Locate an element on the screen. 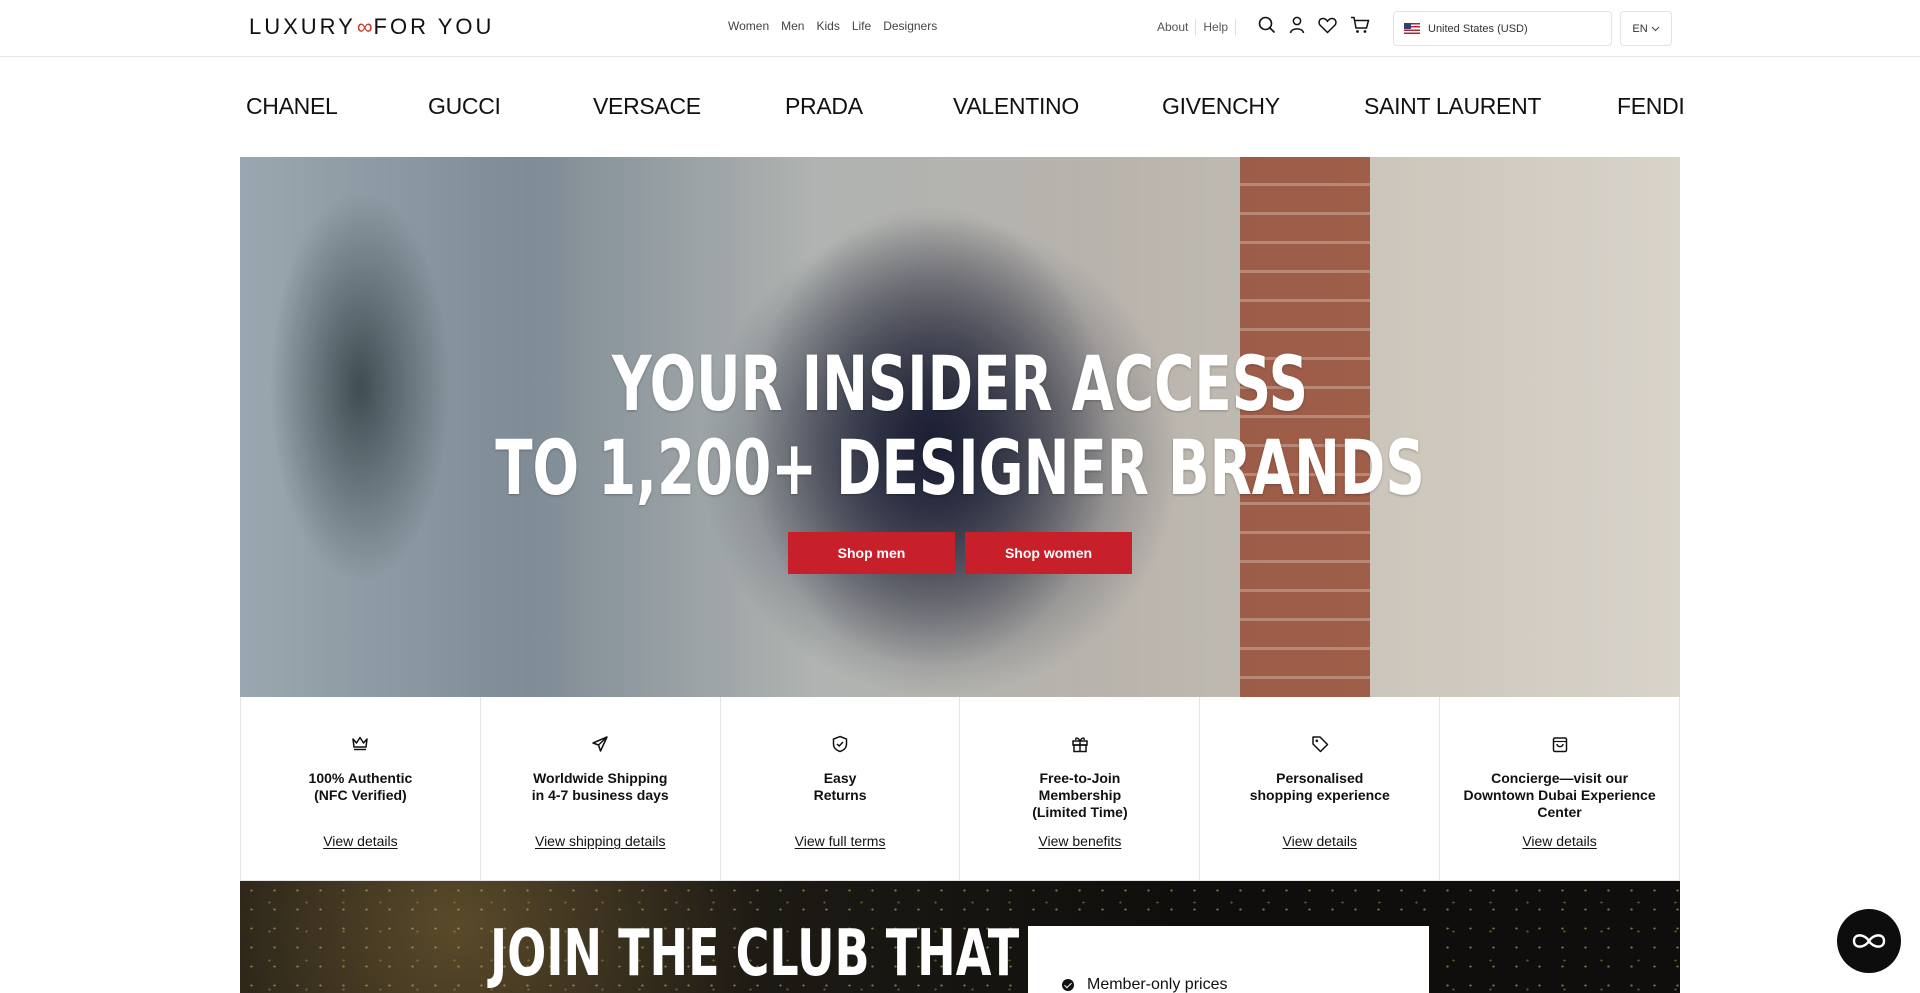  feature-text: 100% Authentic (NFC Verified) is located at coordinates (360, 786).